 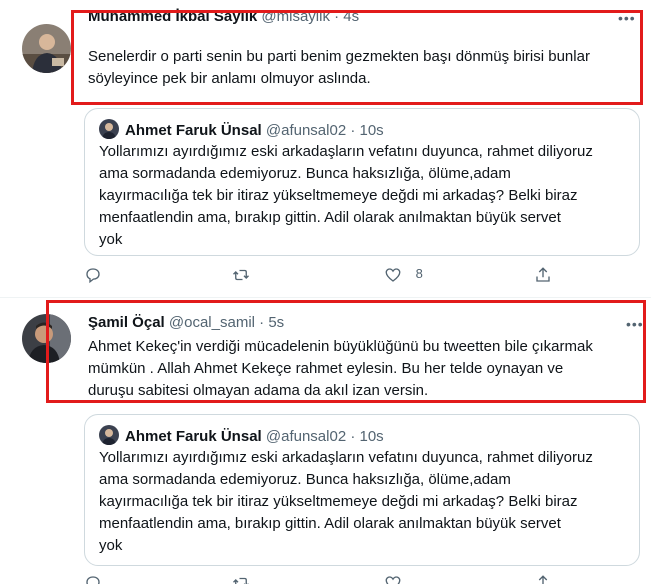 I want to click on tweet-actions, so click(x=324, y=579).